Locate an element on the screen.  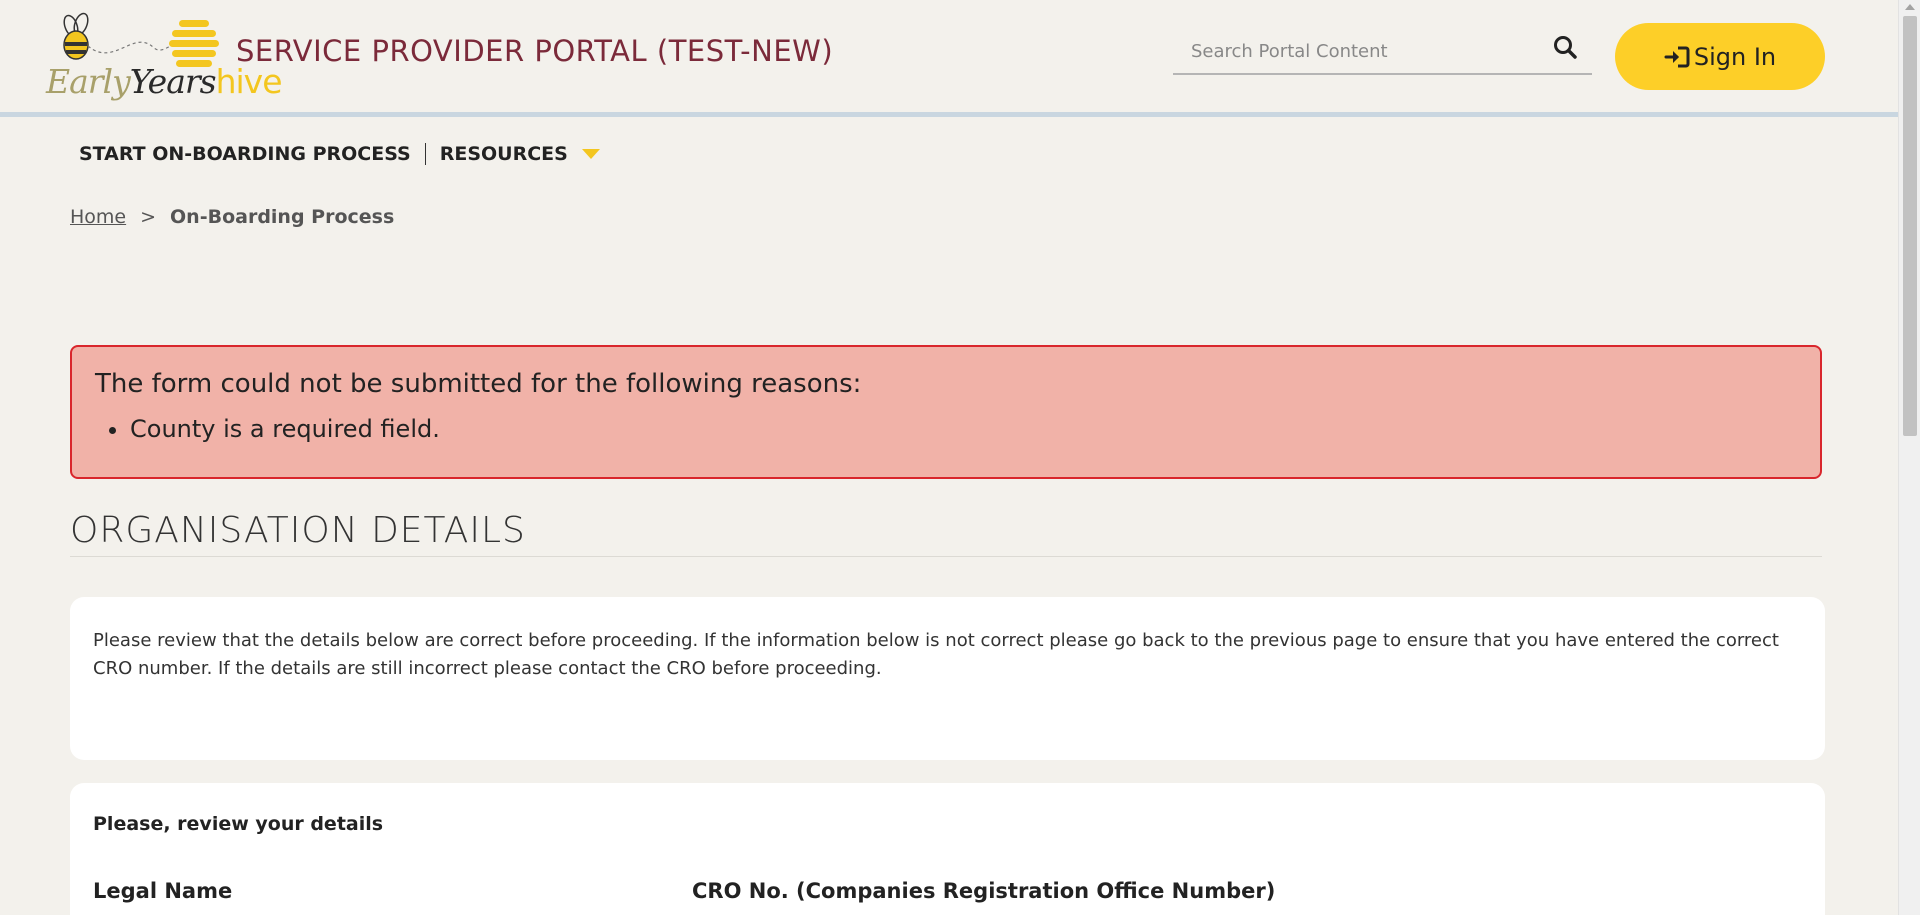
error-item: County is a required field. is located at coordinates (285, 429).